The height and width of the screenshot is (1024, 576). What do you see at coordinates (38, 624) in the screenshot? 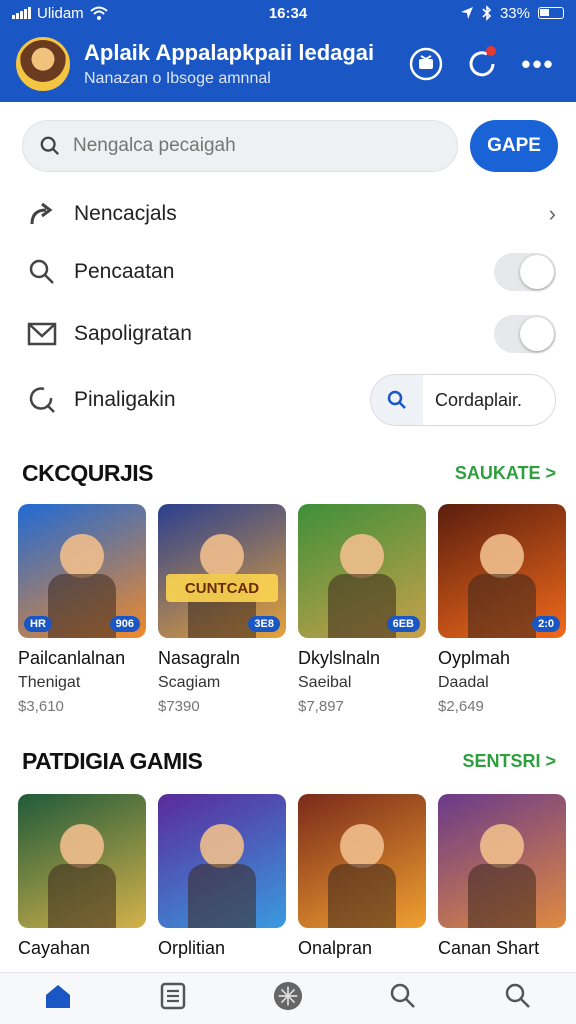
I see `game-tag-left: HR` at bounding box center [38, 624].